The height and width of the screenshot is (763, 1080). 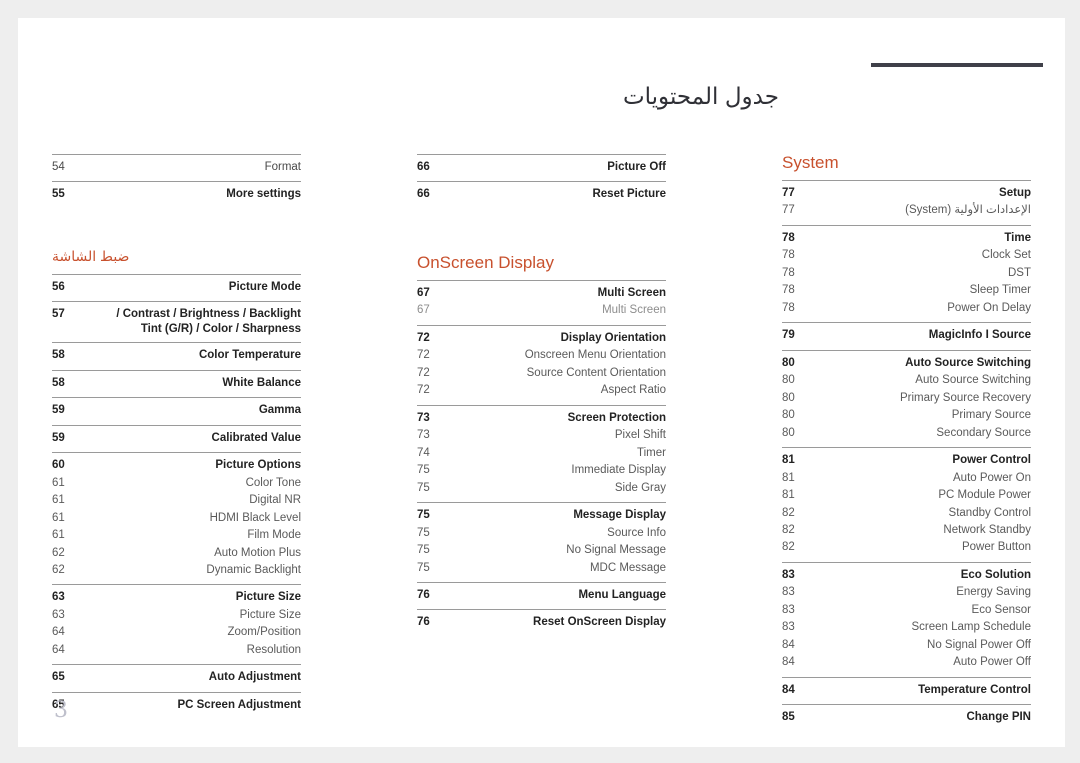 What do you see at coordinates (906, 478) in the screenshot?
I see `toc-entry-sub: 81 Auto Power On` at bounding box center [906, 478].